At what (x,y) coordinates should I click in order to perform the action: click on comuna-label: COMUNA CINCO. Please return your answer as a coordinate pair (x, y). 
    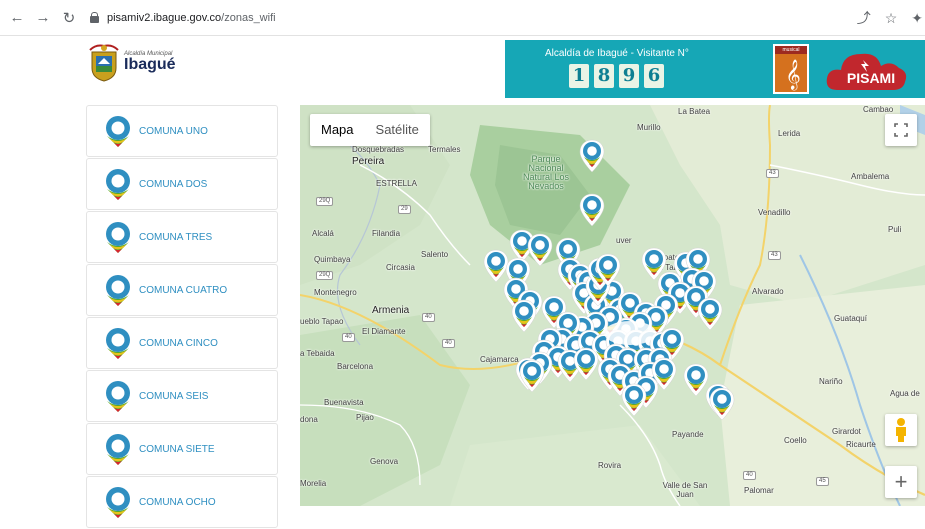
    Looking at the image, I should click on (178, 343).